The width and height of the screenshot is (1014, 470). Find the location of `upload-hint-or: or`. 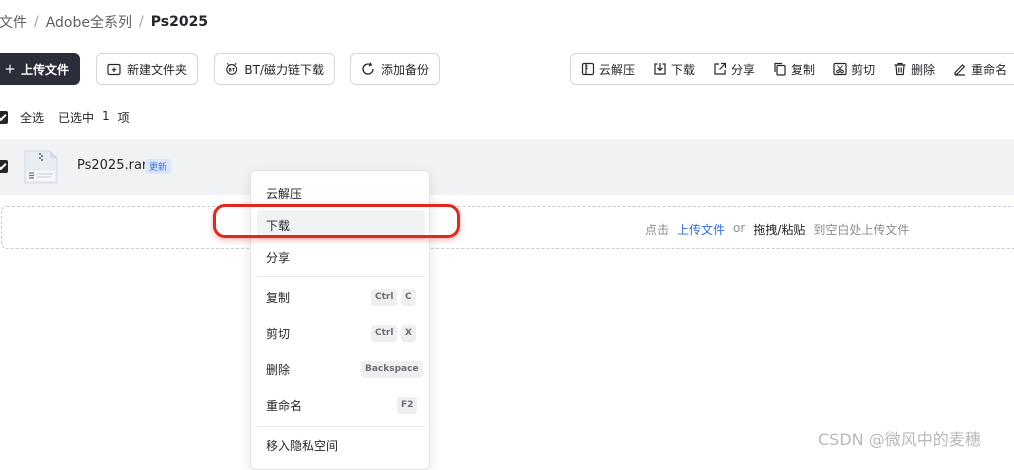

upload-hint-or: or is located at coordinates (739, 228).